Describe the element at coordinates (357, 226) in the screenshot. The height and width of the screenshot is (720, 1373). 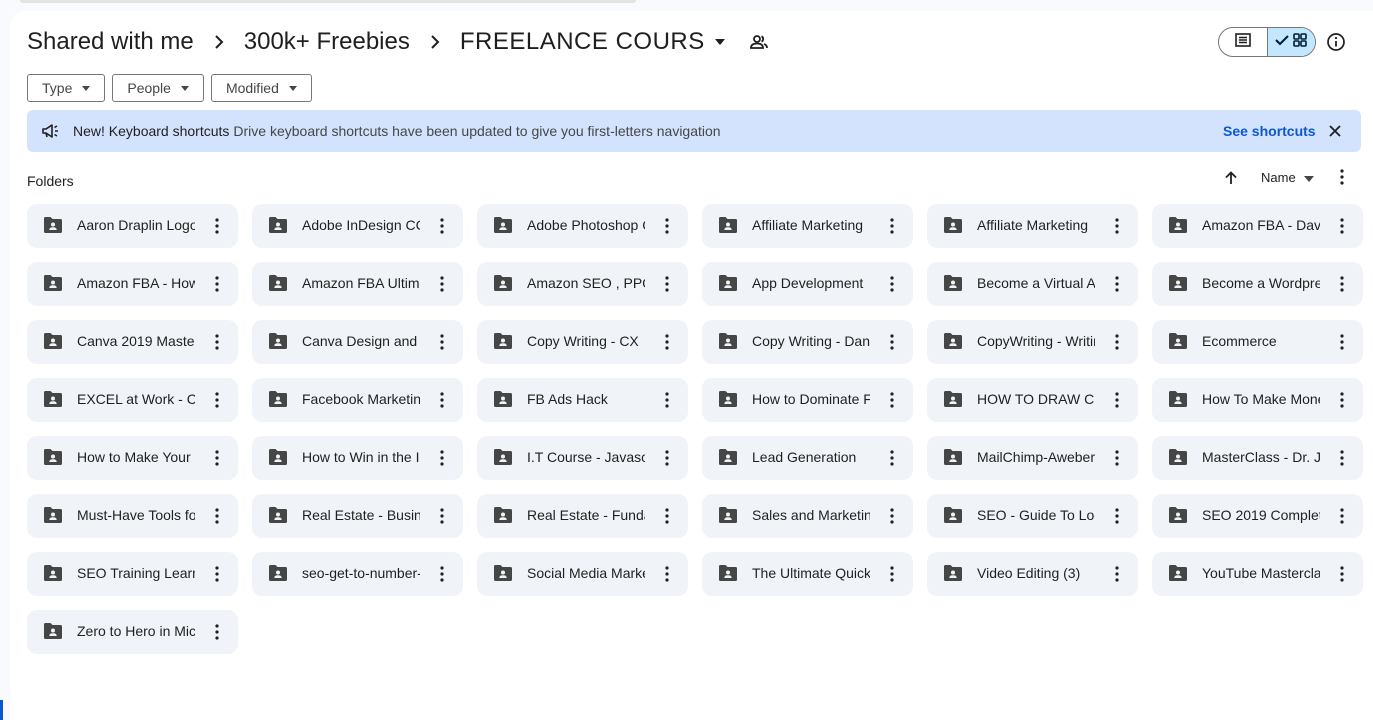
I see `folder-card: Adobe InDesign CC` at that location.